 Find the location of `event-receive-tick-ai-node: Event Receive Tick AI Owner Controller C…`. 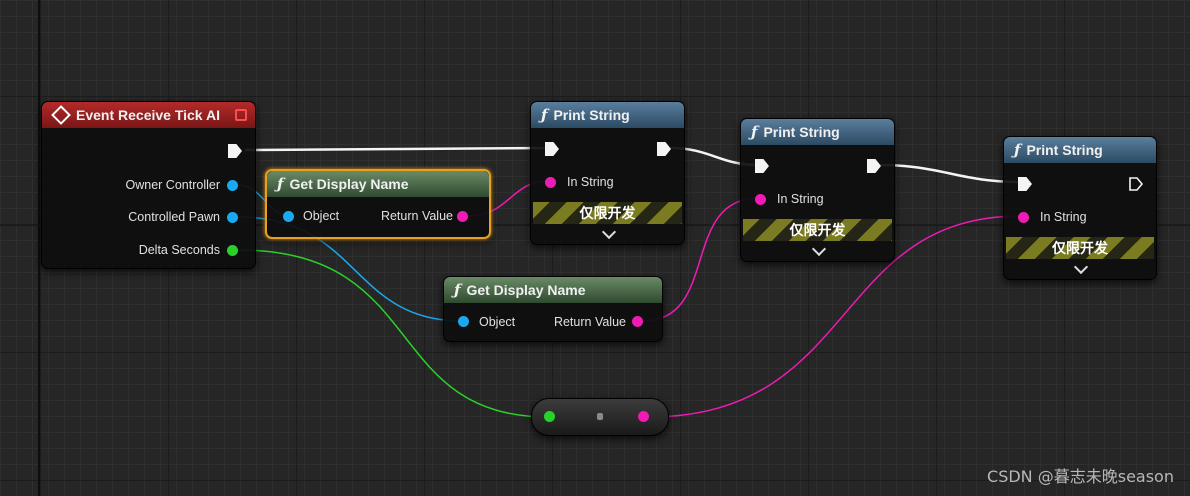

event-receive-tick-ai-node: Event Receive Tick AI Owner Controller C… is located at coordinates (148, 185).